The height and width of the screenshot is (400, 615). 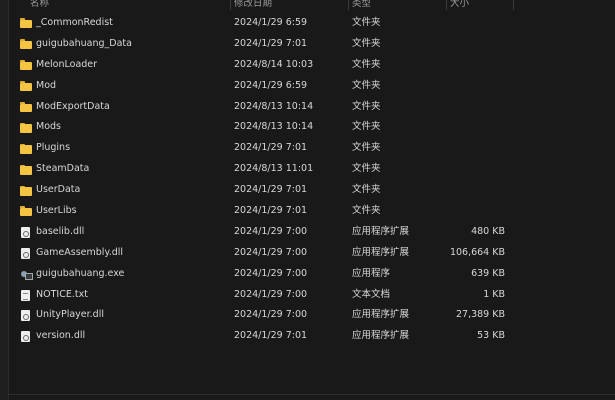 I want to click on file-row: SteamData 2024/8/13 11:01 文件夹, so click(x=311, y=169).